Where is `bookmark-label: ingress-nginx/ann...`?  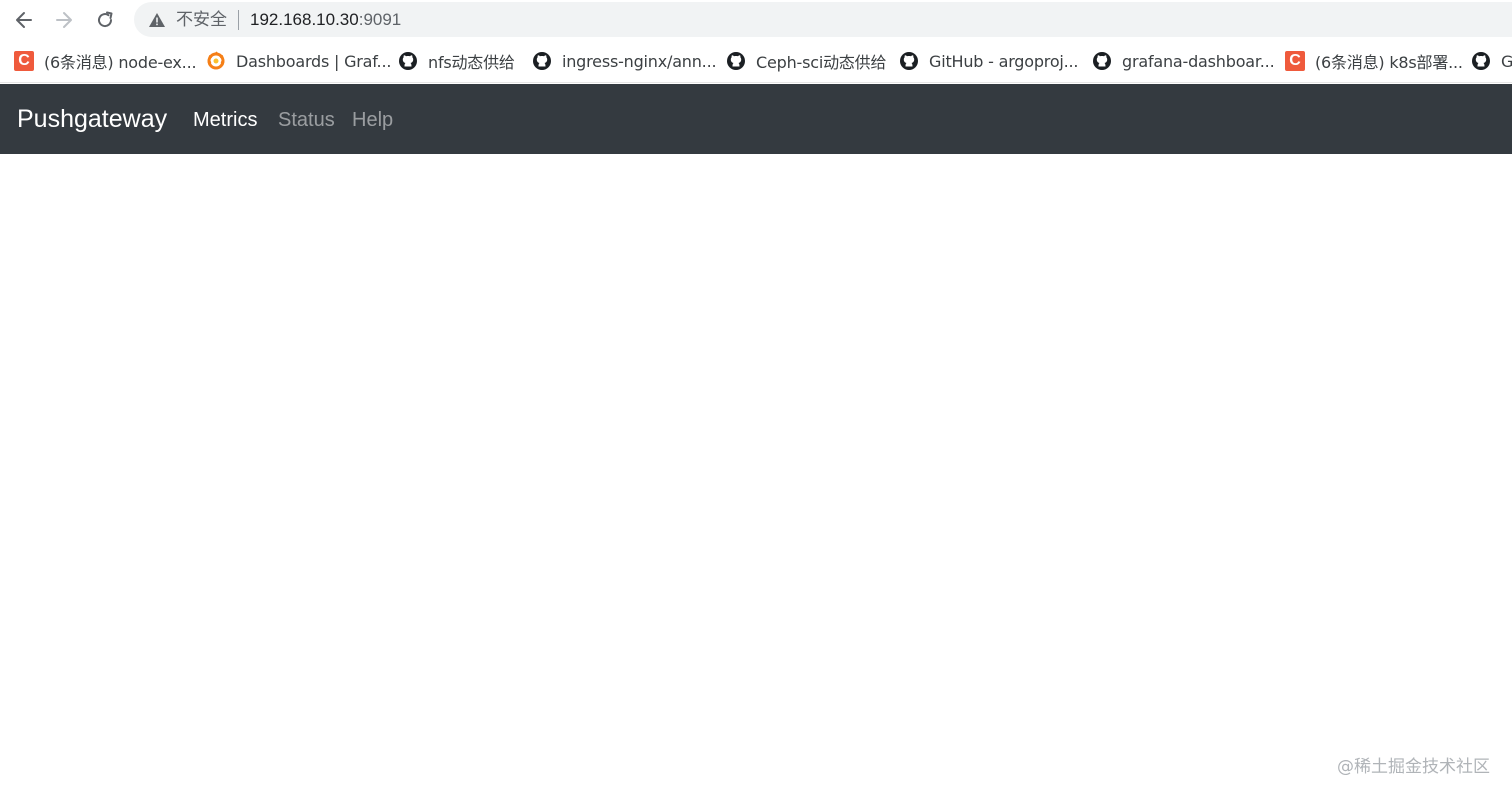
bookmark-label: ingress-nginx/ann... is located at coordinates (639, 61).